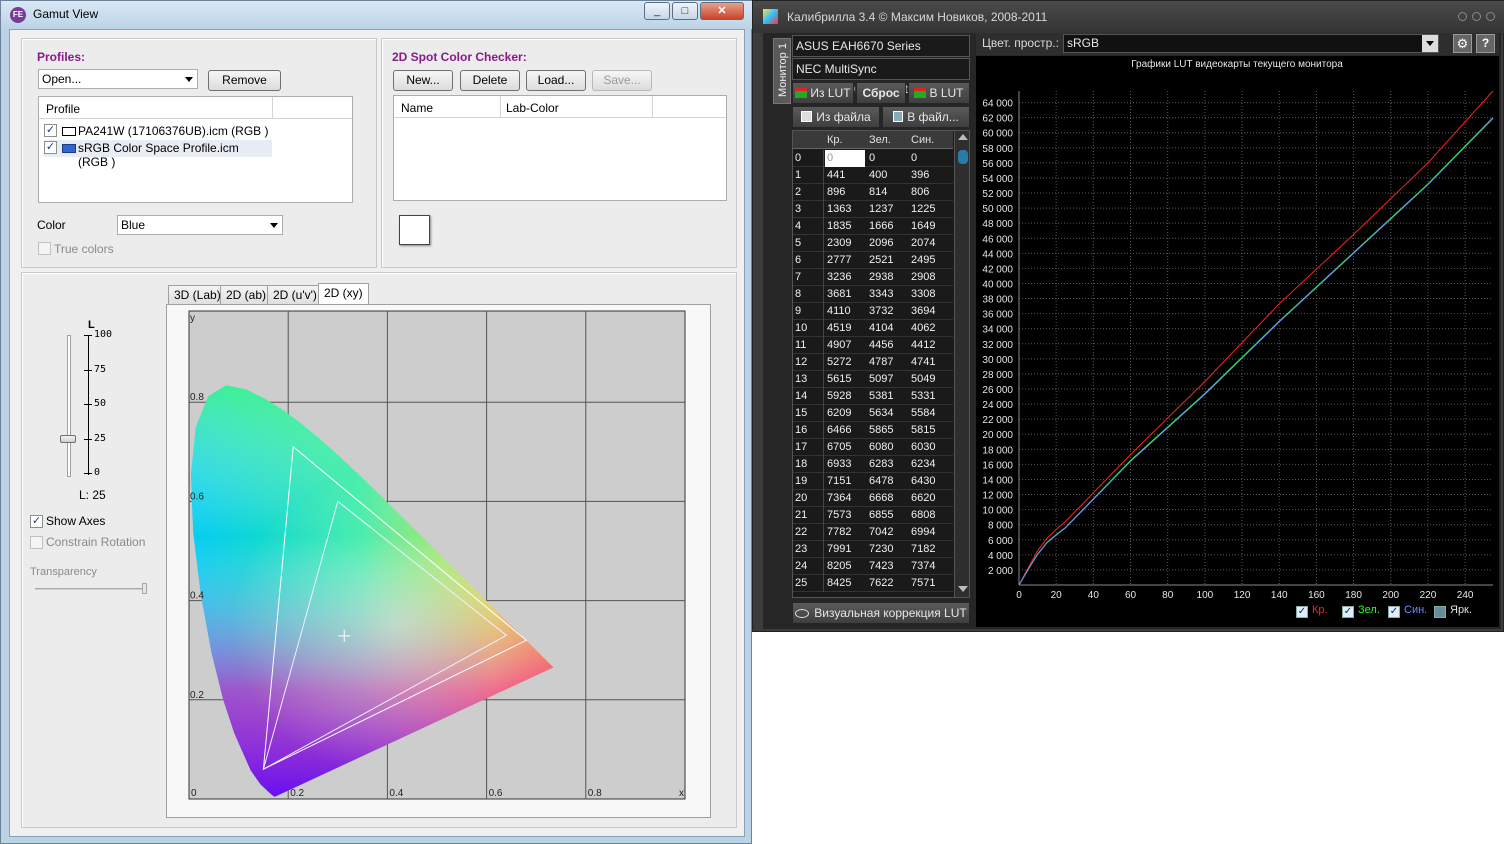  Describe the element at coordinates (881, 413) in the screenshot. I see `lut-value-cell: 5634` at that location.